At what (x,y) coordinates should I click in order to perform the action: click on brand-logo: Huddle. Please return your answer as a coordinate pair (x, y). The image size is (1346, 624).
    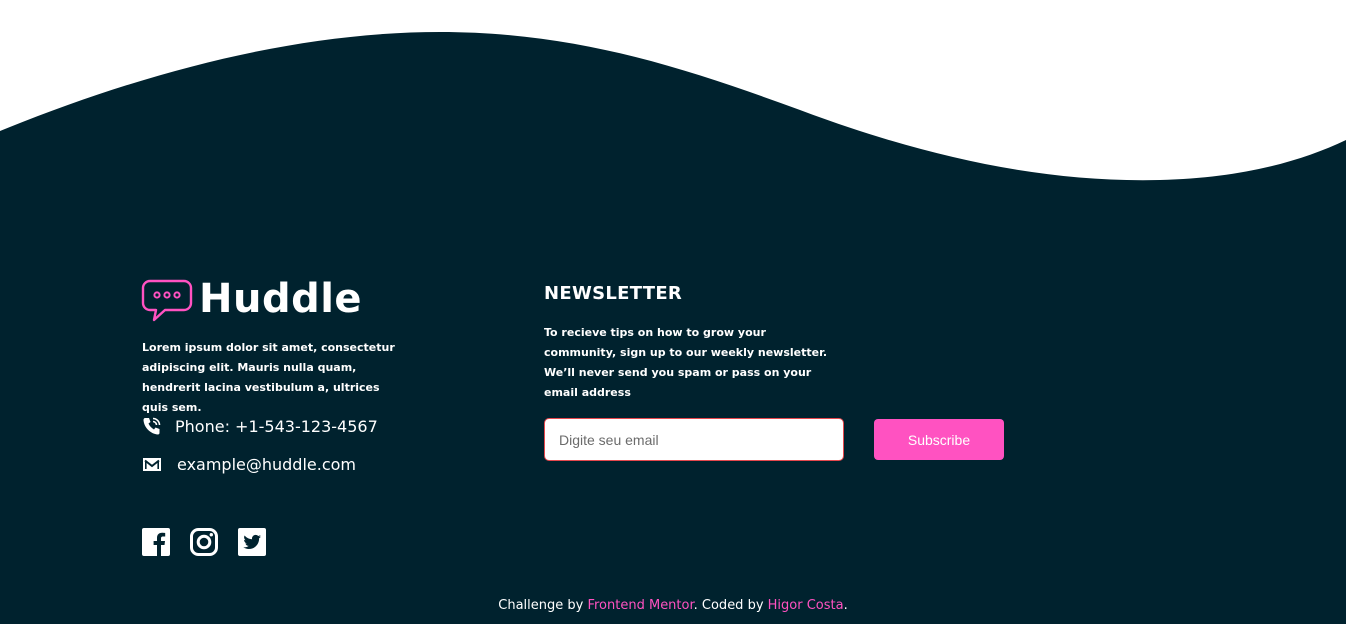
    Looking at the image, I should click on (251, 299).